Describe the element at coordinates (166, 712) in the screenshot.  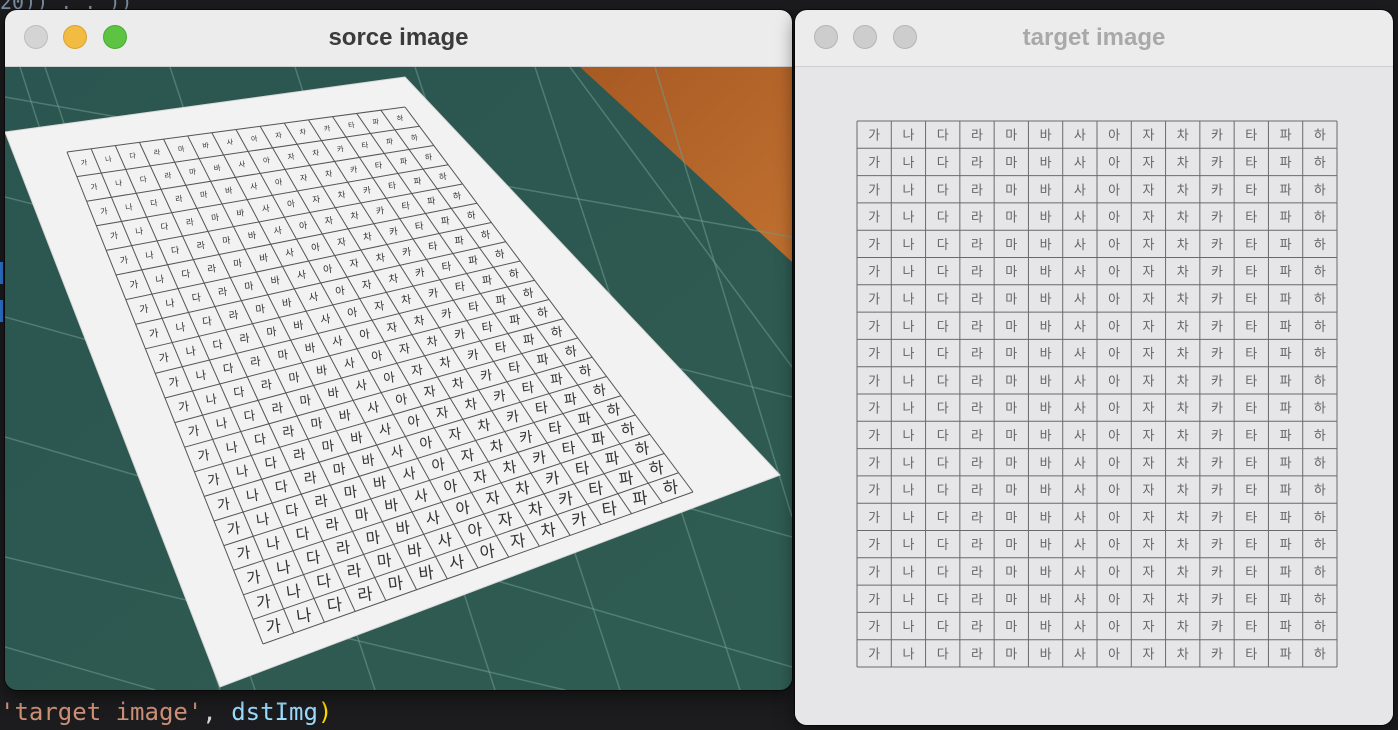
I see `code-line-bottom: 'target image', dstImg)` at that location.